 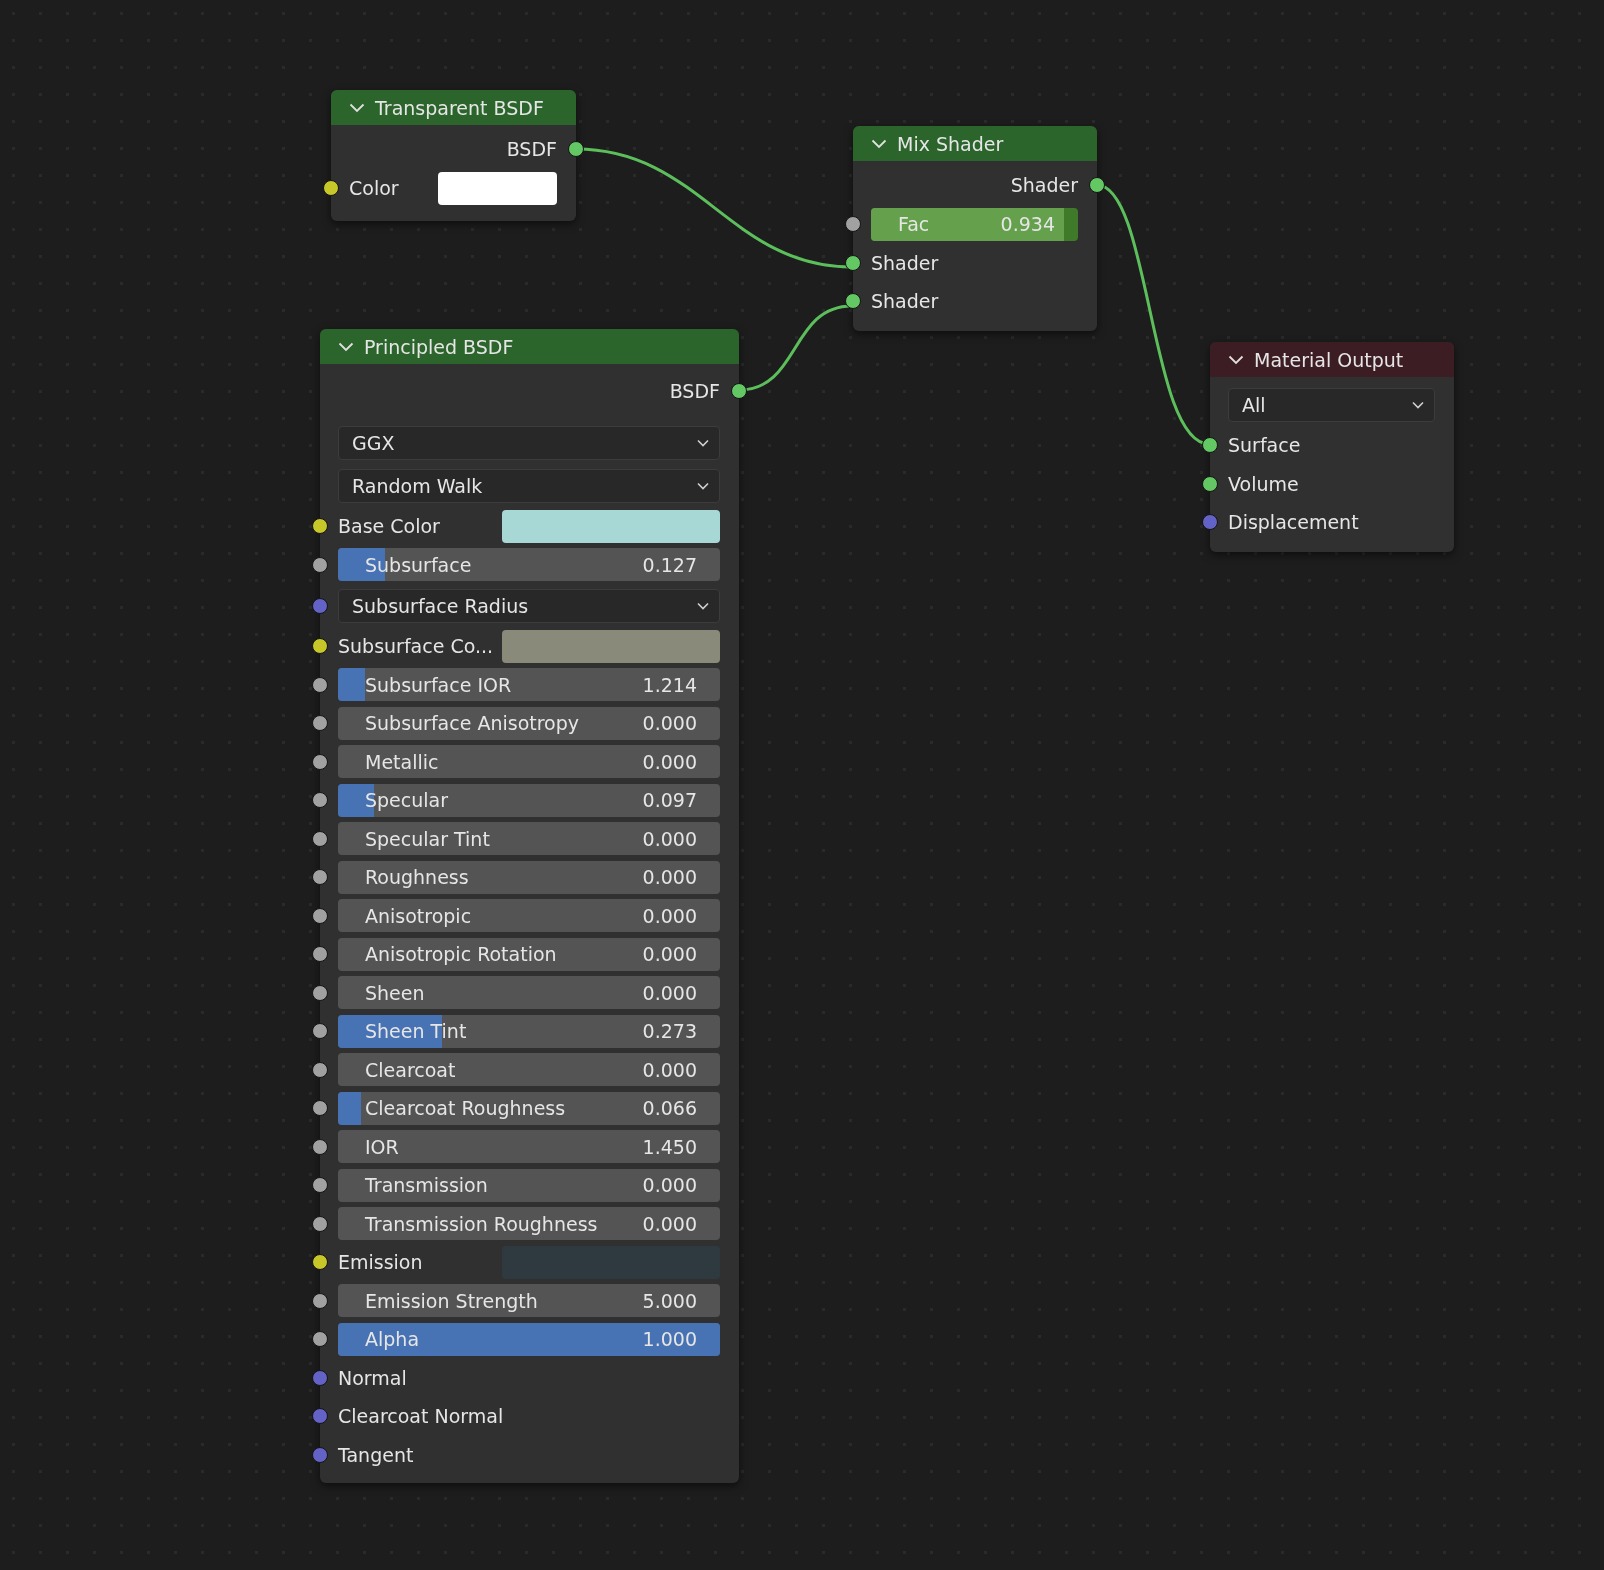 What do you see at coordinates (1293, 522) in the screenshot?
I see `socket-label: Displacement` at bounding box center [1293, 522].